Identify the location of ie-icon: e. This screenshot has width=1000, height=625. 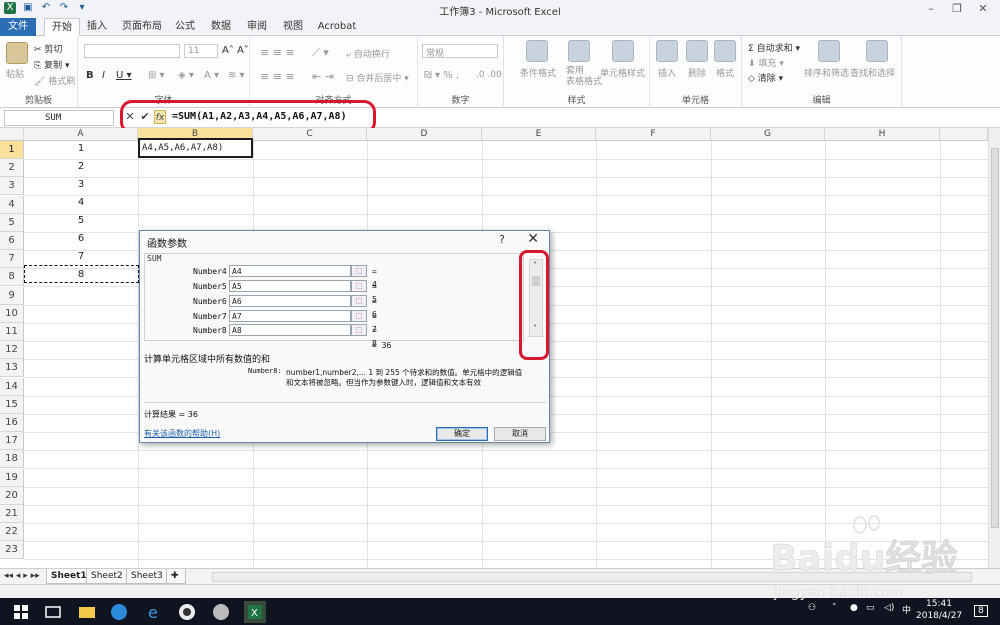
(155, 612).